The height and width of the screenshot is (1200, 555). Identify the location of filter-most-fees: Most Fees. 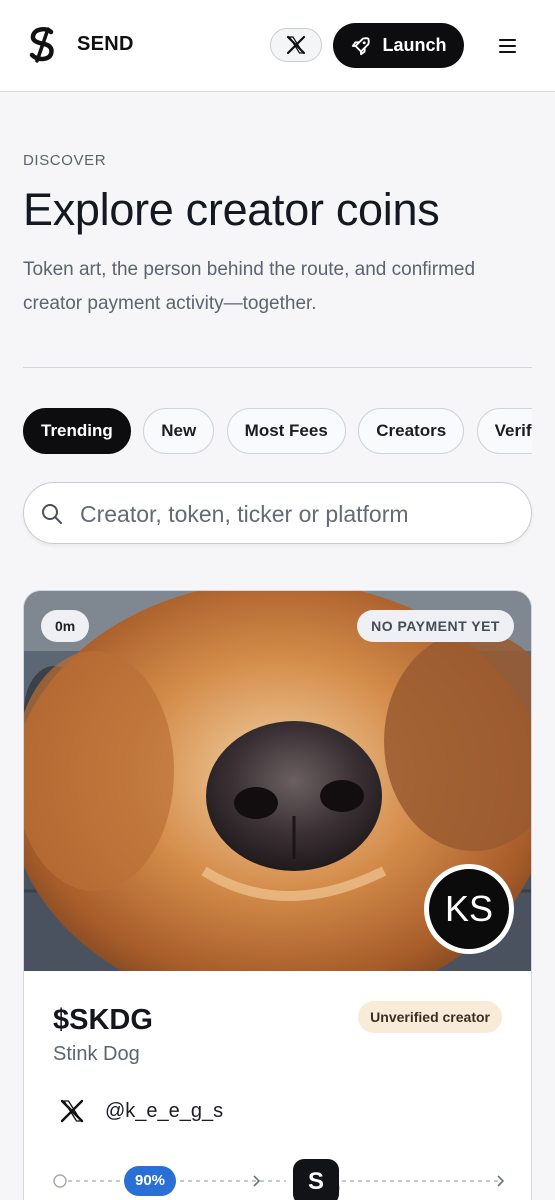
(286, 431).